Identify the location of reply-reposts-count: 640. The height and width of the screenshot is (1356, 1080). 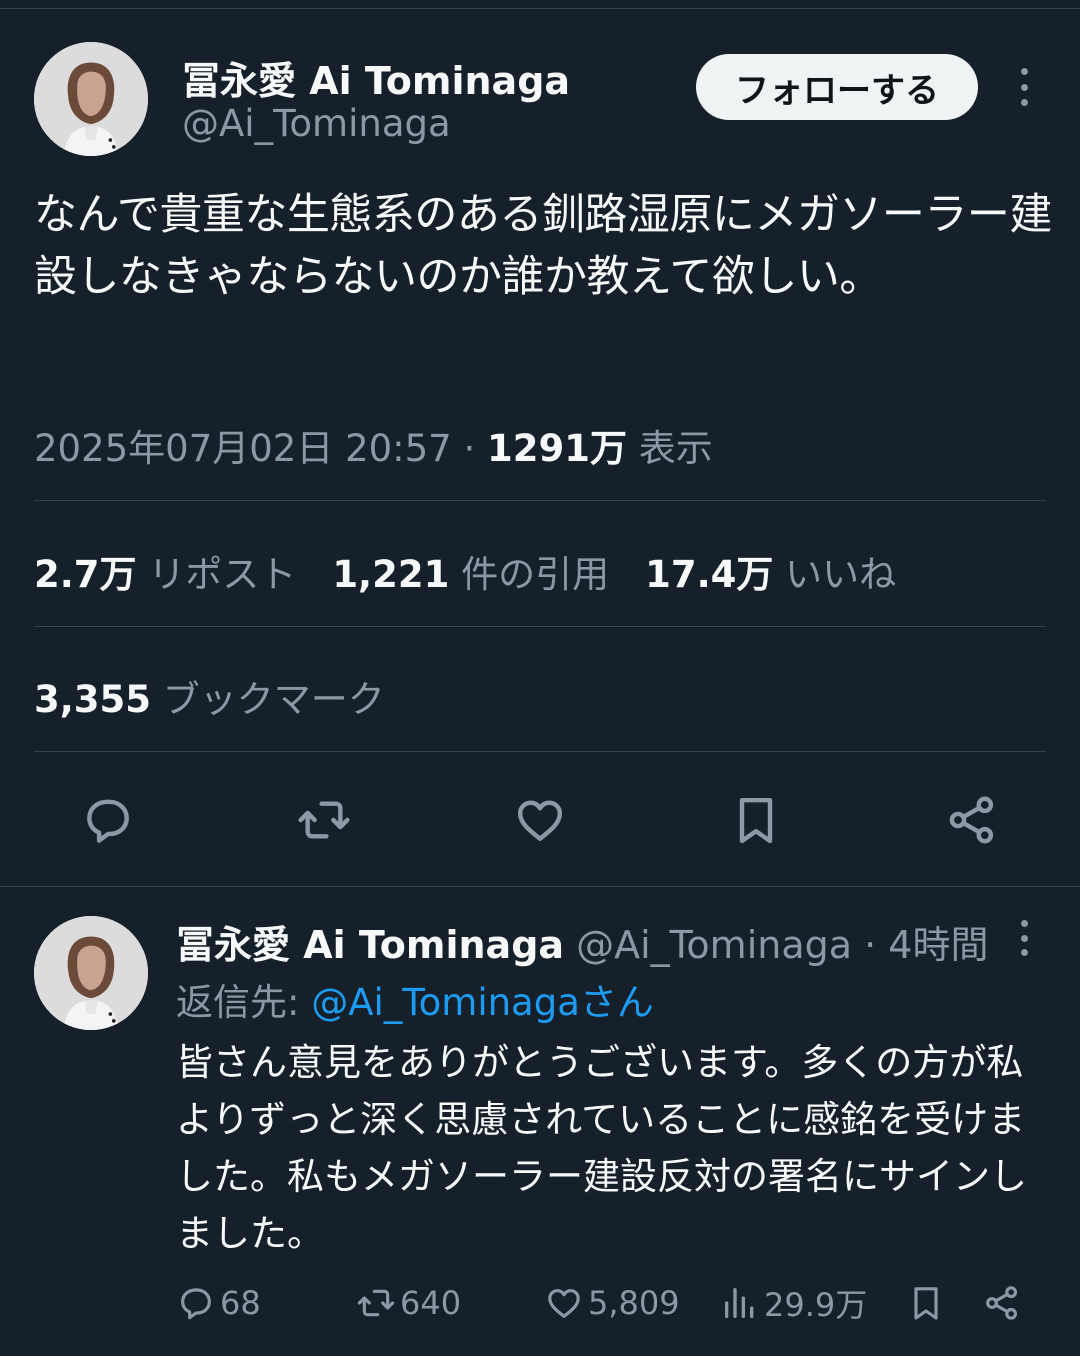
(431, 1303).